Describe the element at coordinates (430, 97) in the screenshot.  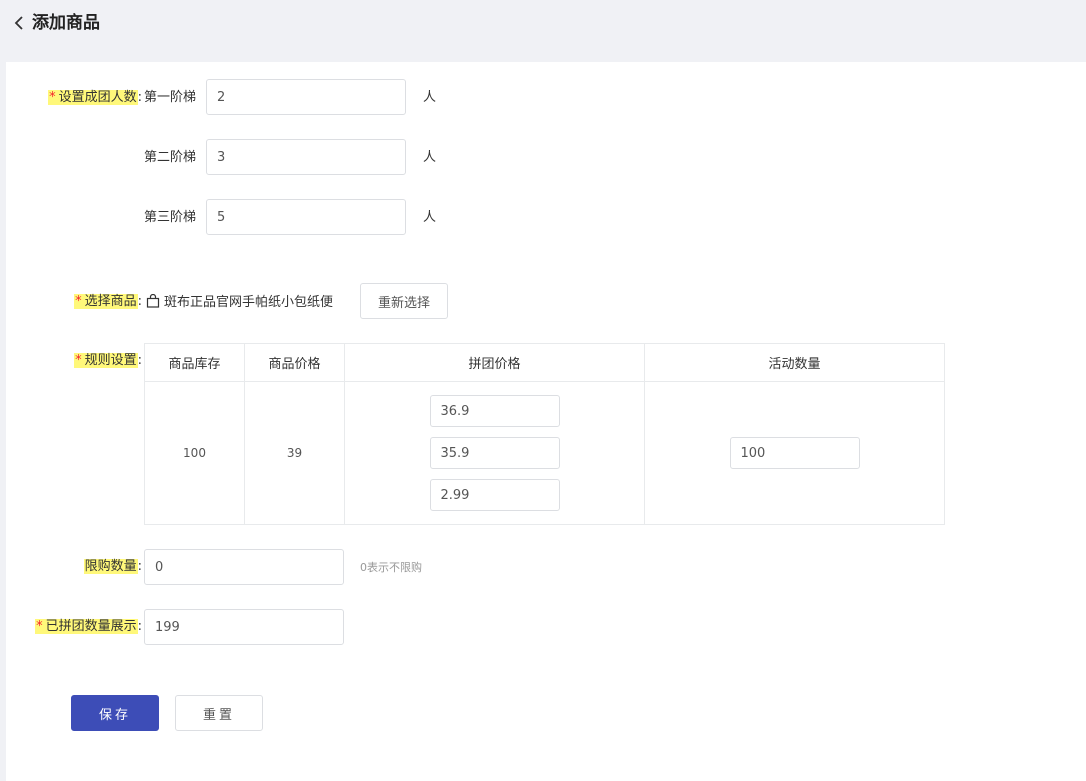
I see `tier-1-unit: 人` at that location.